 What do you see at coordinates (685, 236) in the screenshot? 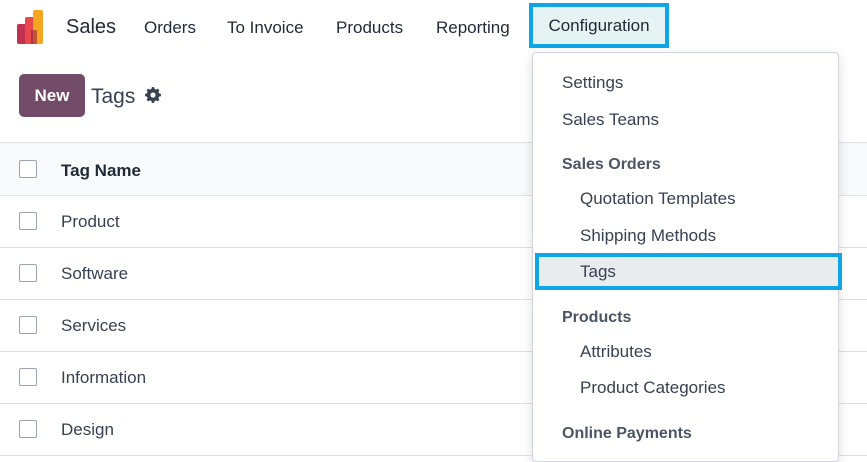
I see `menu-item-shipping-methods: Shipping Methods` at bounding box center [685, 236].